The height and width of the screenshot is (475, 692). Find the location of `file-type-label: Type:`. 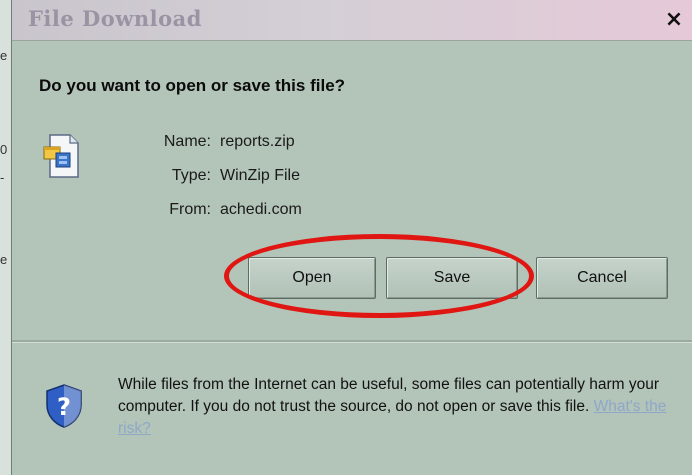

file-type-label: Type: is located at coordinates (191, 175).